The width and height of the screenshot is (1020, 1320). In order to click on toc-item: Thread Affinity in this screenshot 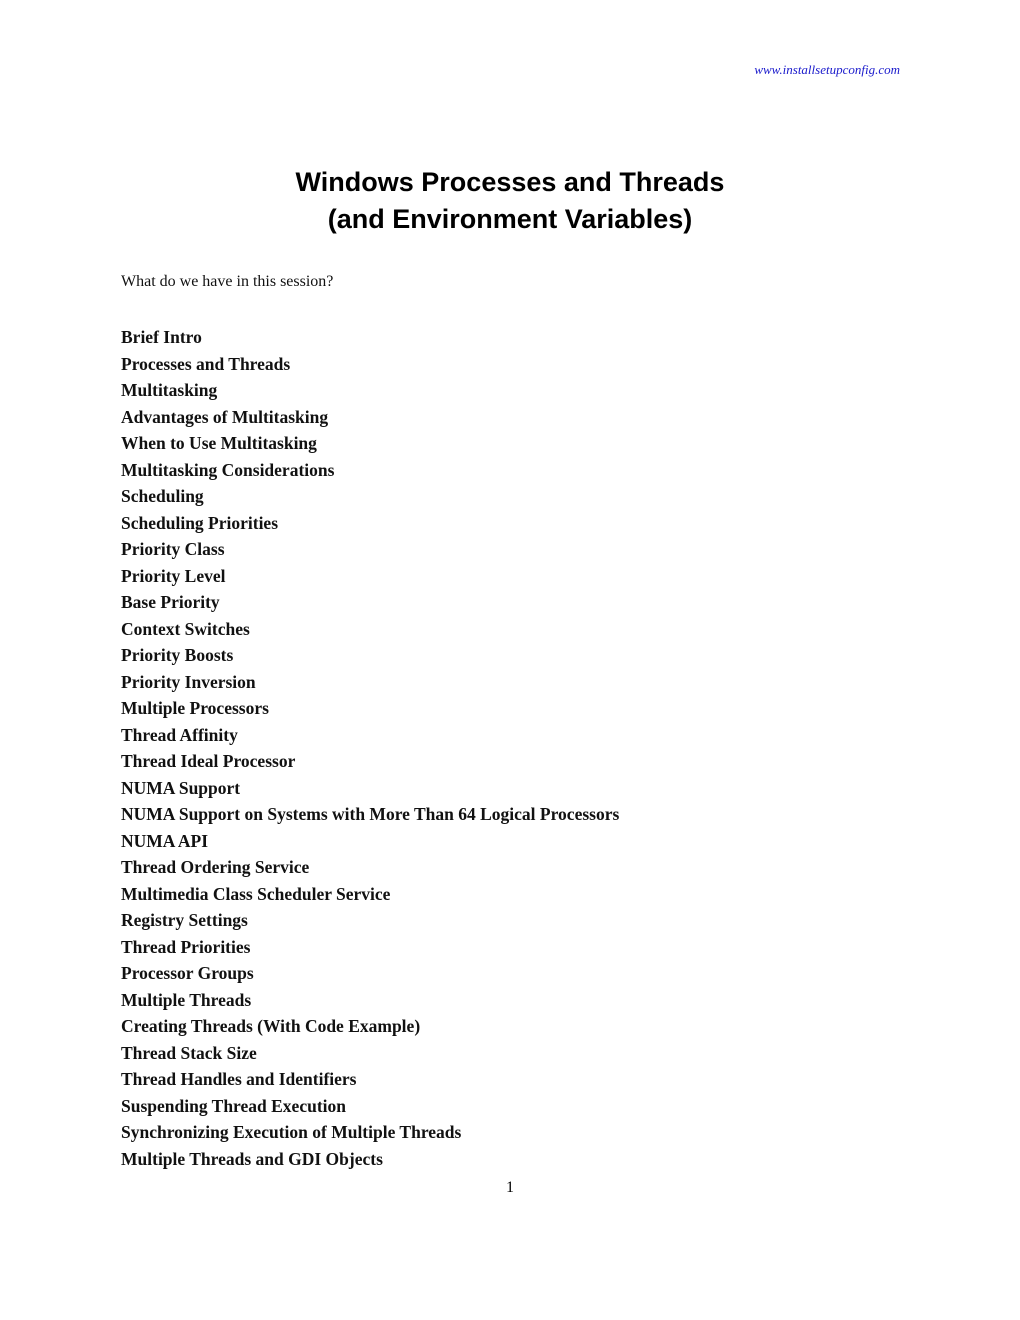, I will do `click(179, 734)`.